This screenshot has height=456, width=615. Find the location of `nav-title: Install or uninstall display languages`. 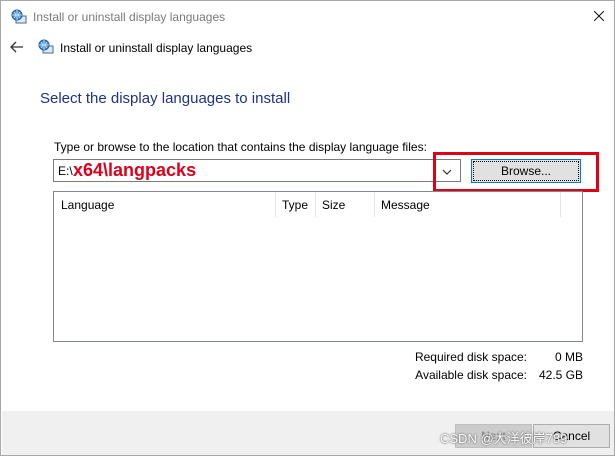

nav-title: Install or uninstall display languages is located at coordinates (156, 48).